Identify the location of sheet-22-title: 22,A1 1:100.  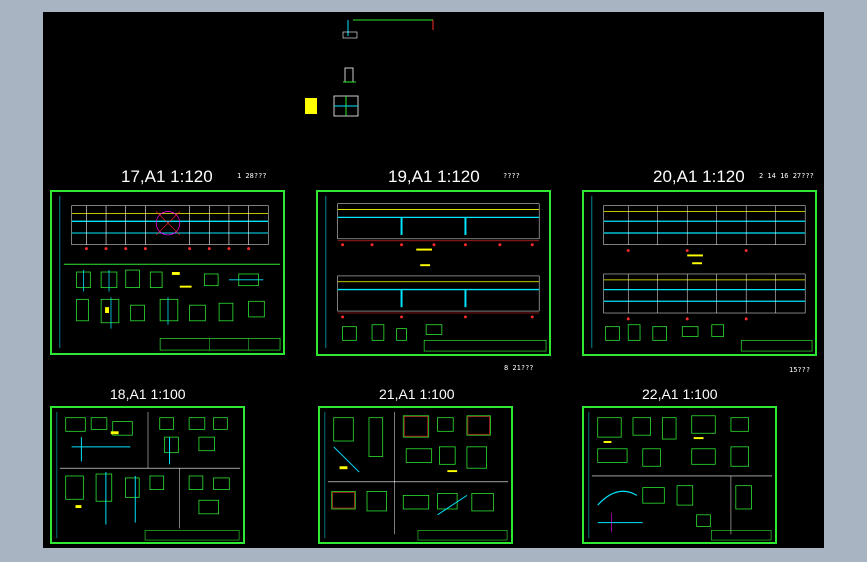
(680, 394).